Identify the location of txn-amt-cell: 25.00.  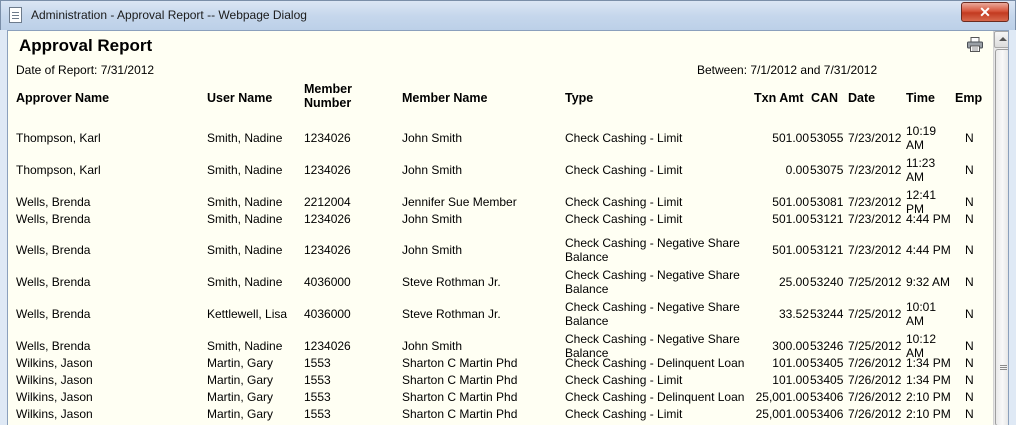
(793, 282).